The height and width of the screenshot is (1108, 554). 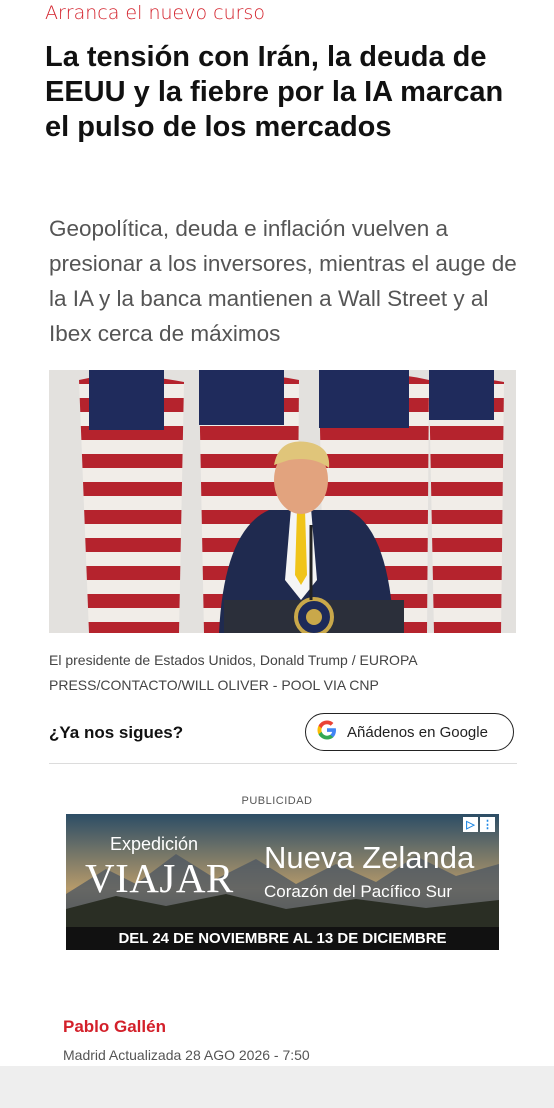 I want to click on bottom-bar, so click(x=277, y=1087).